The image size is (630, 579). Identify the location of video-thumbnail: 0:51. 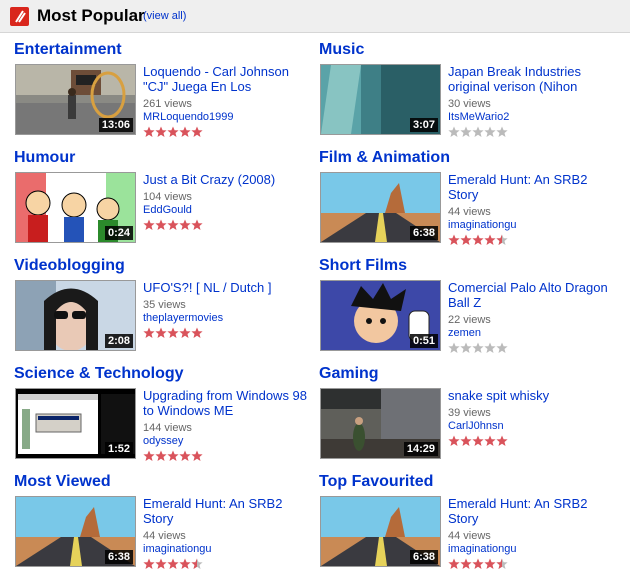
(380, 315).